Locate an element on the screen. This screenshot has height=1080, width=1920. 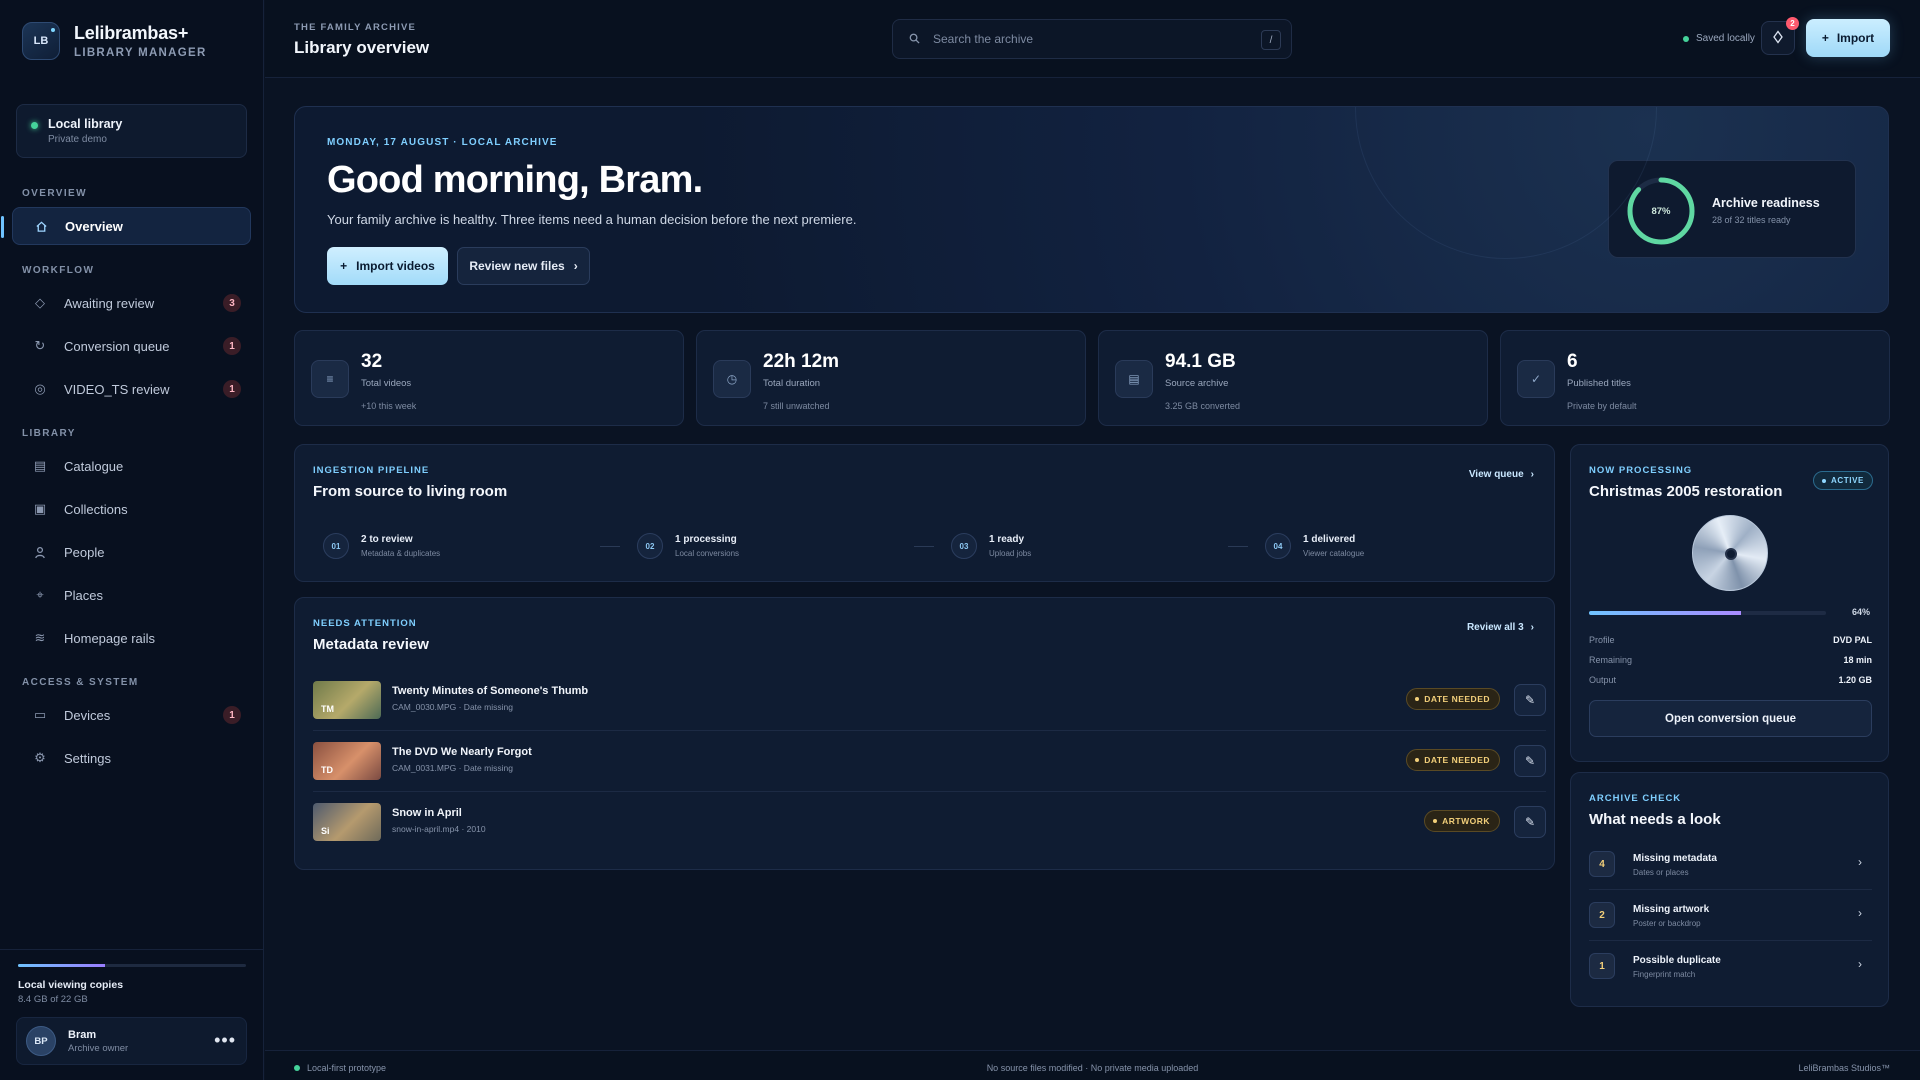
pencil-icon: ✎ is located at coordinates (1530, 700).